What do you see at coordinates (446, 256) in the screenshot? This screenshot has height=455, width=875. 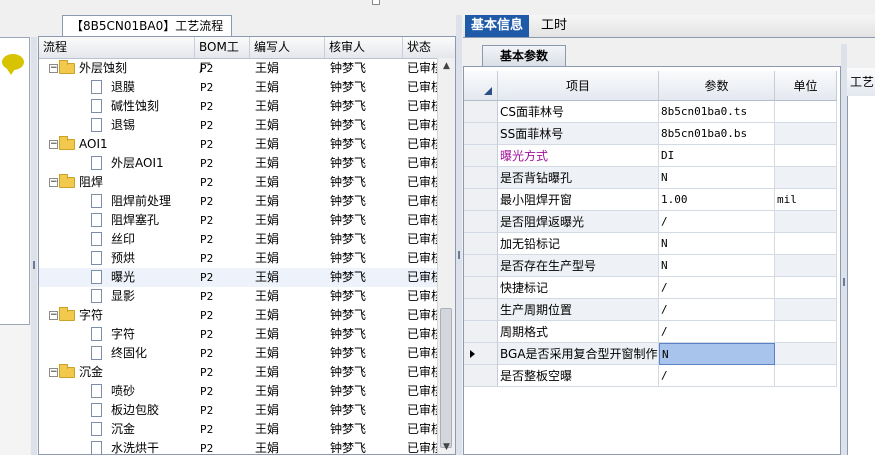 I see `tree-scrollbar: ▲ ▼` at bounding box center [446, 256].